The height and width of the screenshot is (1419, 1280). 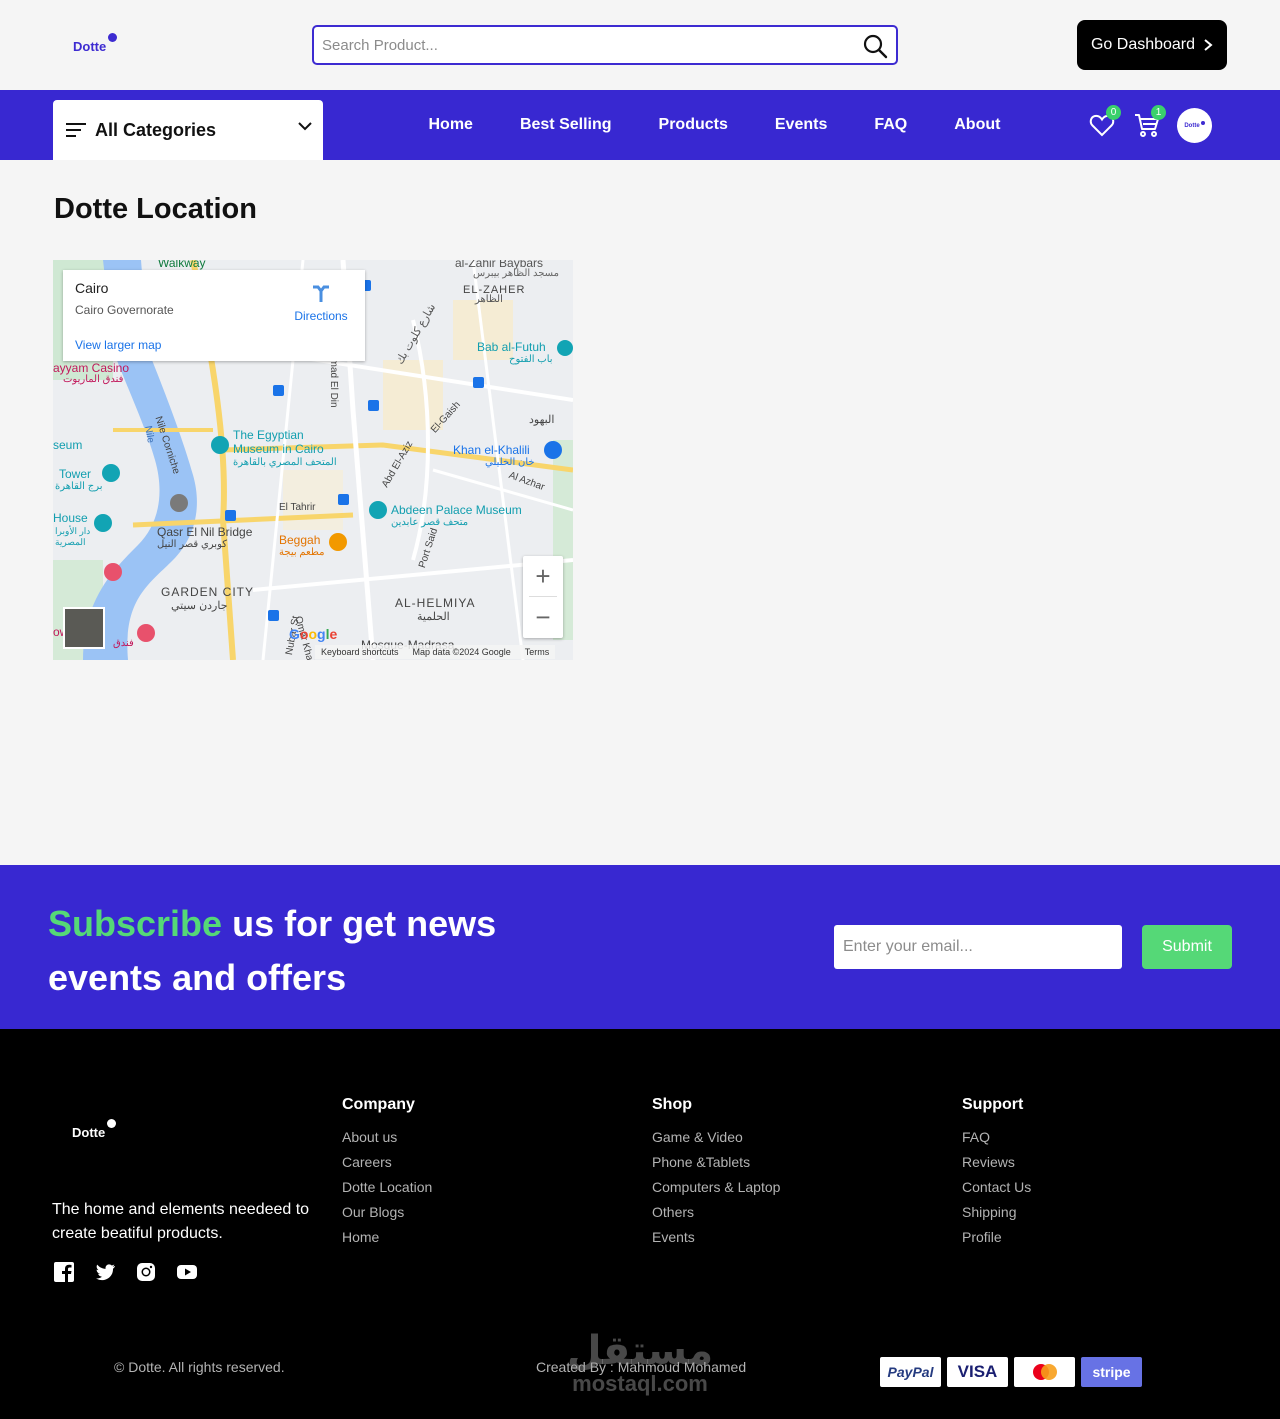 What do you see at coordinates (1208, 45) in the screenshot?
I see `chevron-right-icon` at bounding box center [1208, 45].